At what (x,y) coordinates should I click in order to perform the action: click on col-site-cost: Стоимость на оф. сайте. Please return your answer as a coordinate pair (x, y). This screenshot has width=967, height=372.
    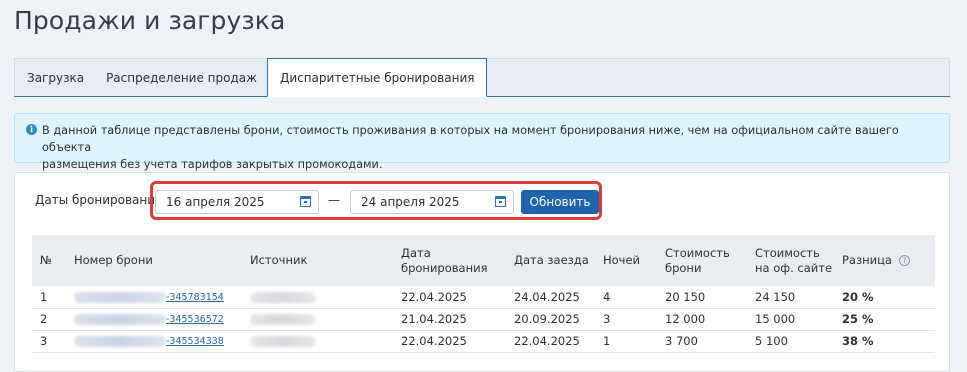
    Looking at the image, I should click on (790, 260).